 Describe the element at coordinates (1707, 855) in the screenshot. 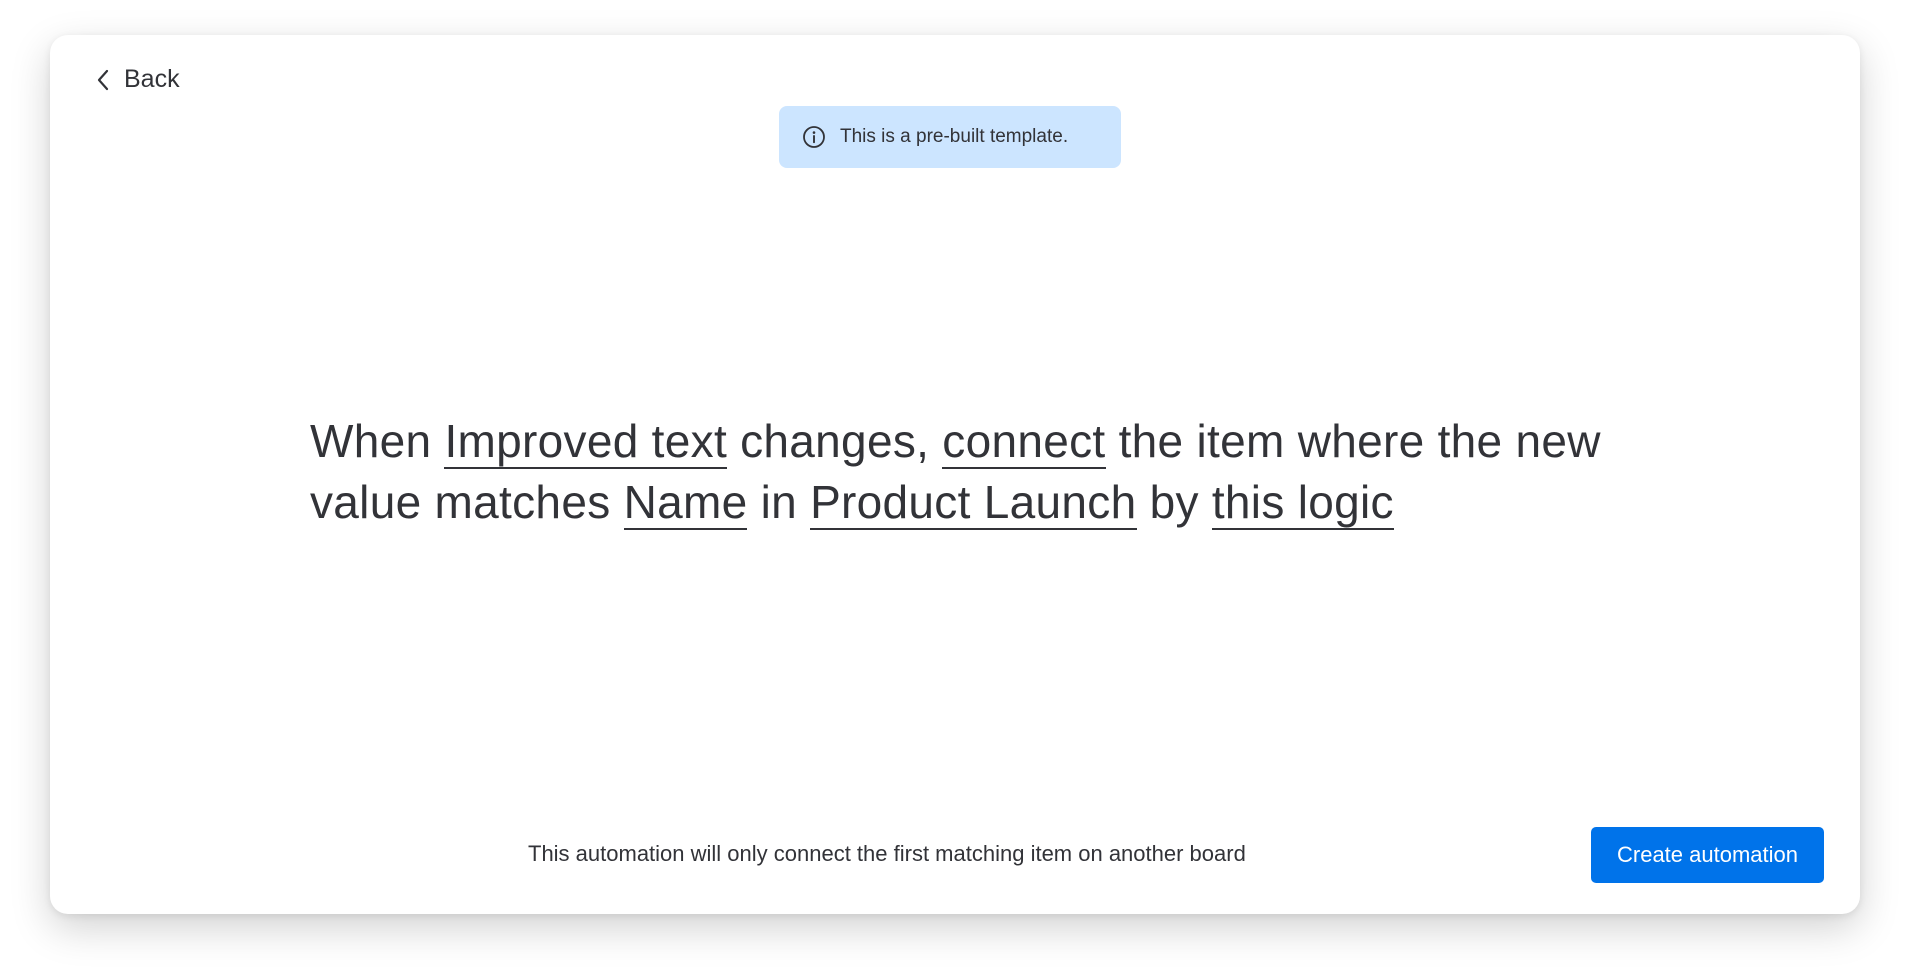

I see `create-automation-button: Create automation` at that location.